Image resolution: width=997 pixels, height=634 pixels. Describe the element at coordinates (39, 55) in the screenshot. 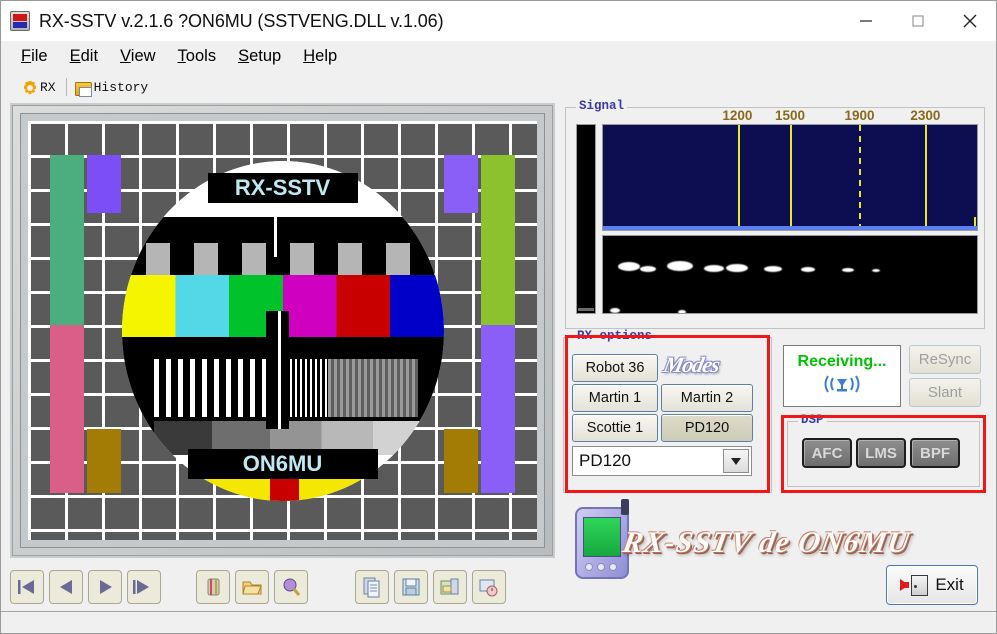

I see `menu-file-rest: ile` at that location.